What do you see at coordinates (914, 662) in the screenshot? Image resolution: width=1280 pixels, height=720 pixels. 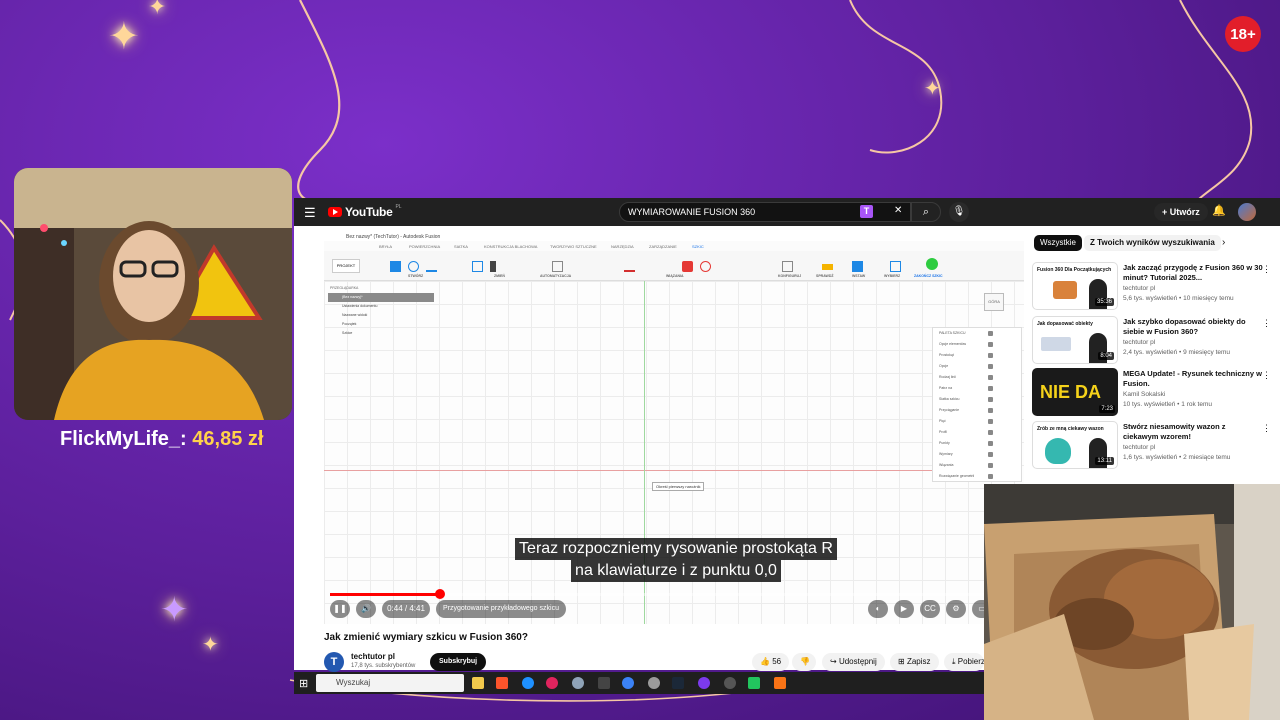 I see `save-button: ⊞ Zapisz` at bounding box center [914, 662].